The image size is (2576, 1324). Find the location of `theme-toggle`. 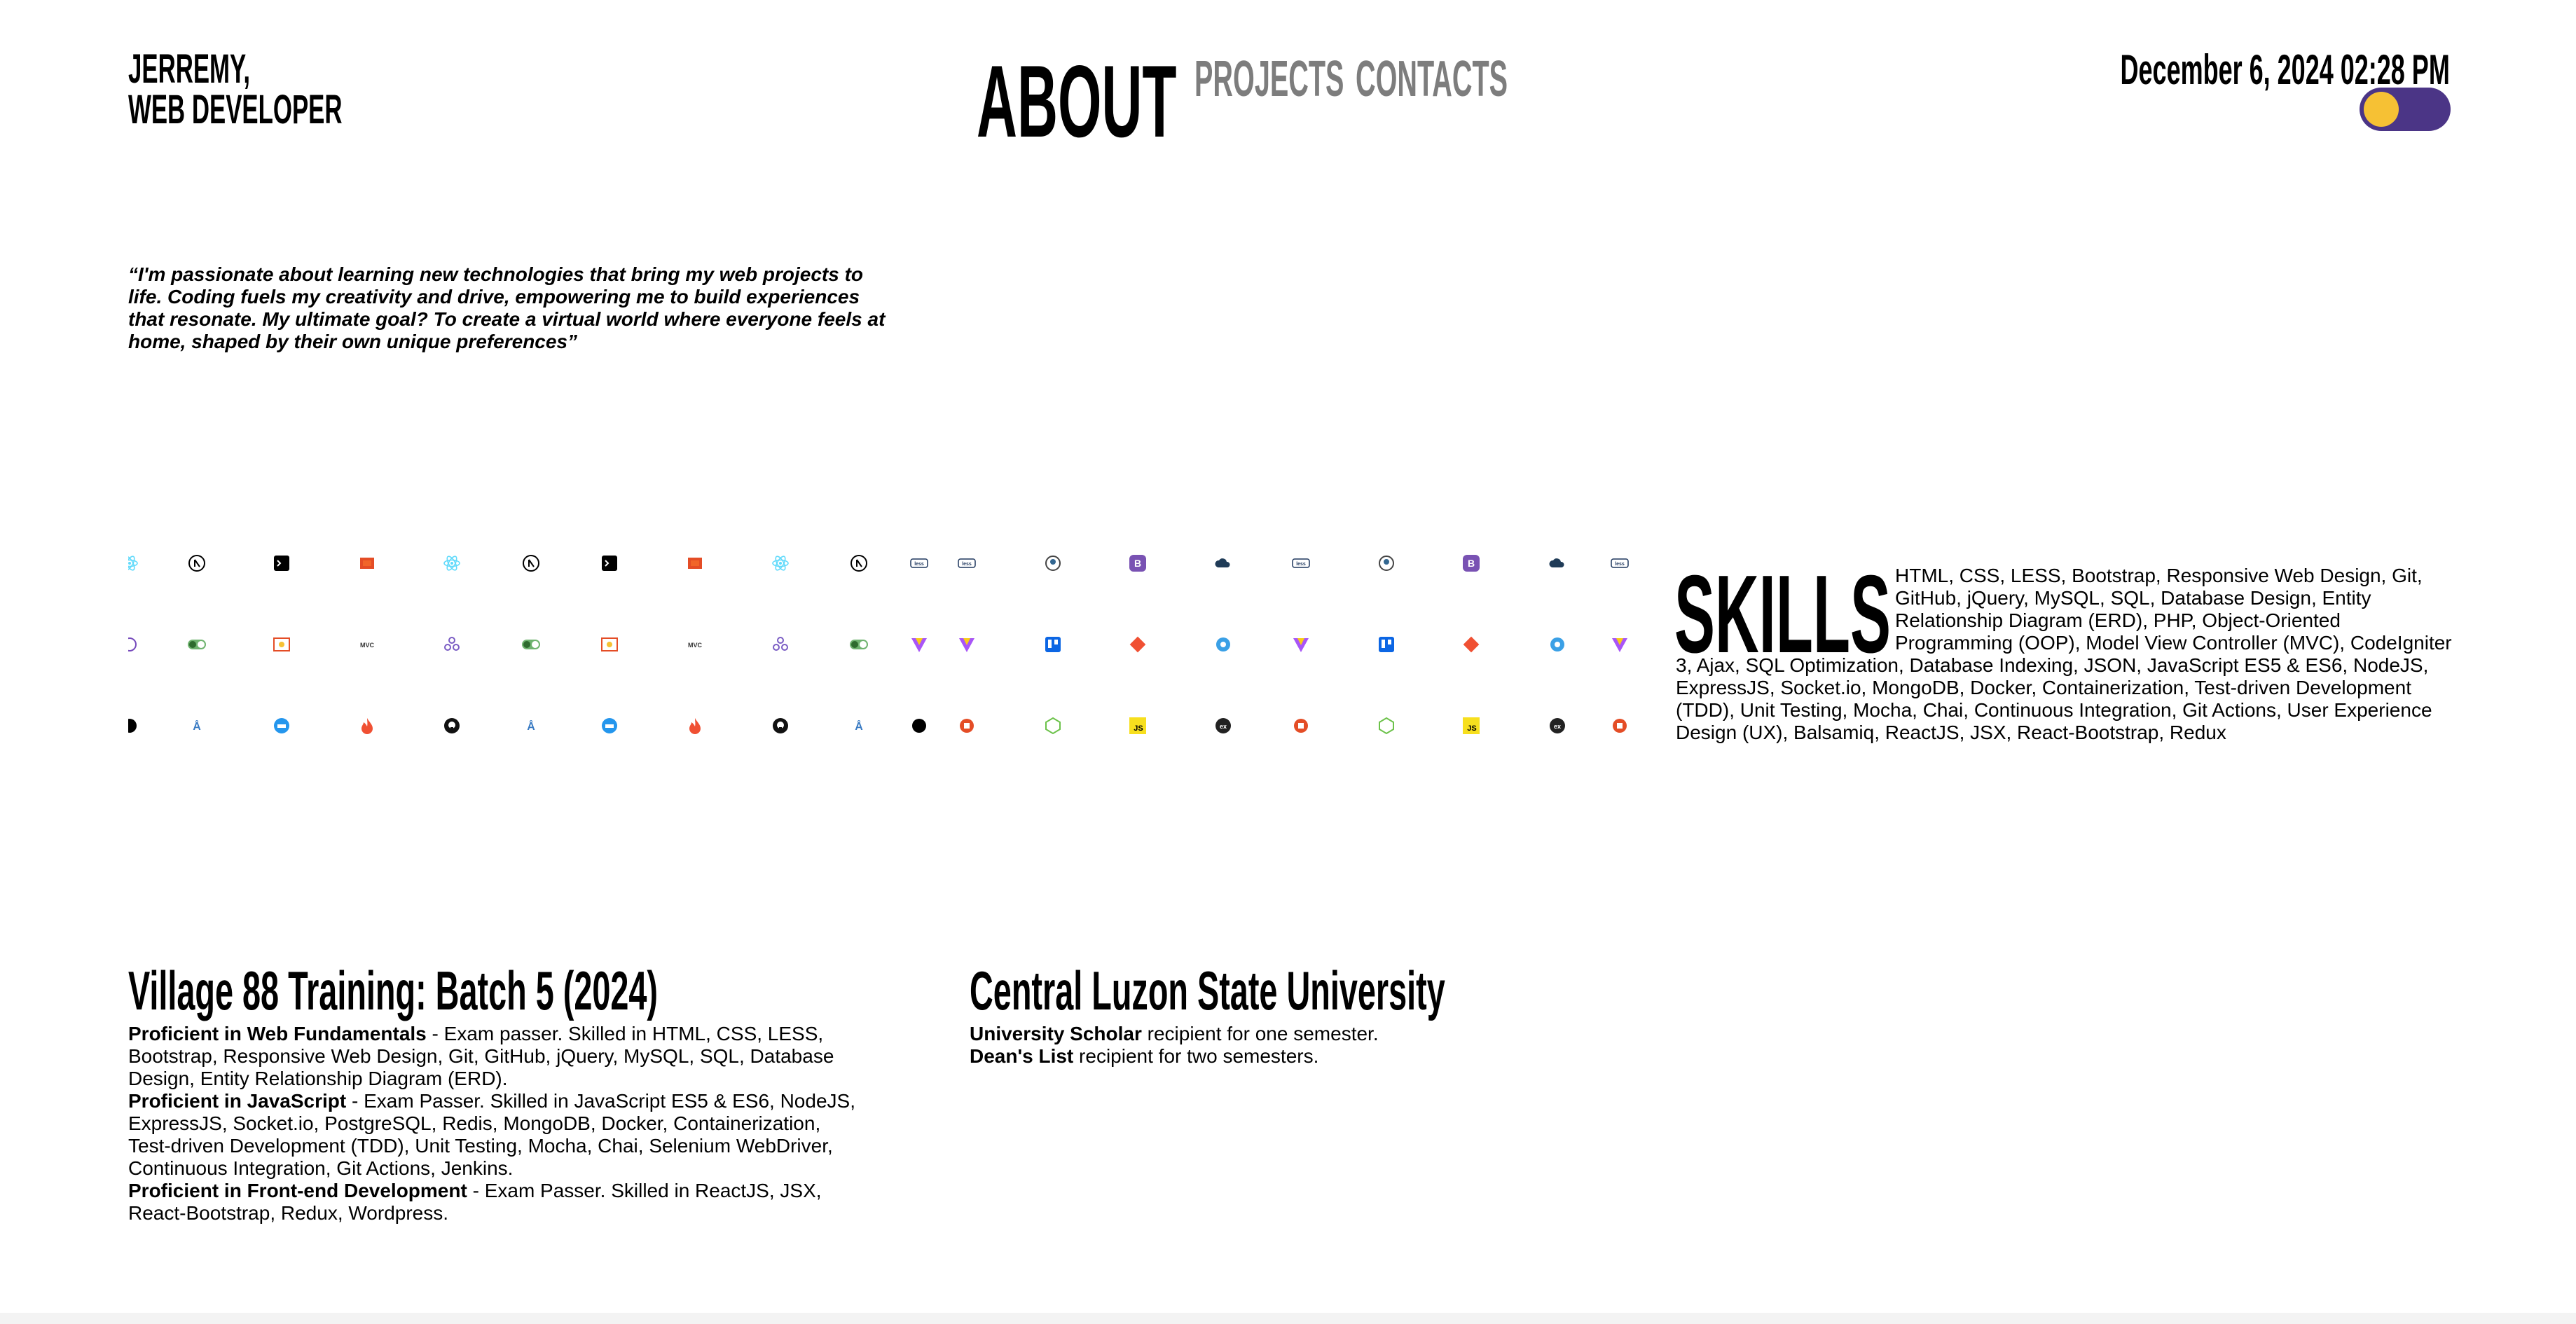

theme-toggle is located at coordinates (2405, 109).